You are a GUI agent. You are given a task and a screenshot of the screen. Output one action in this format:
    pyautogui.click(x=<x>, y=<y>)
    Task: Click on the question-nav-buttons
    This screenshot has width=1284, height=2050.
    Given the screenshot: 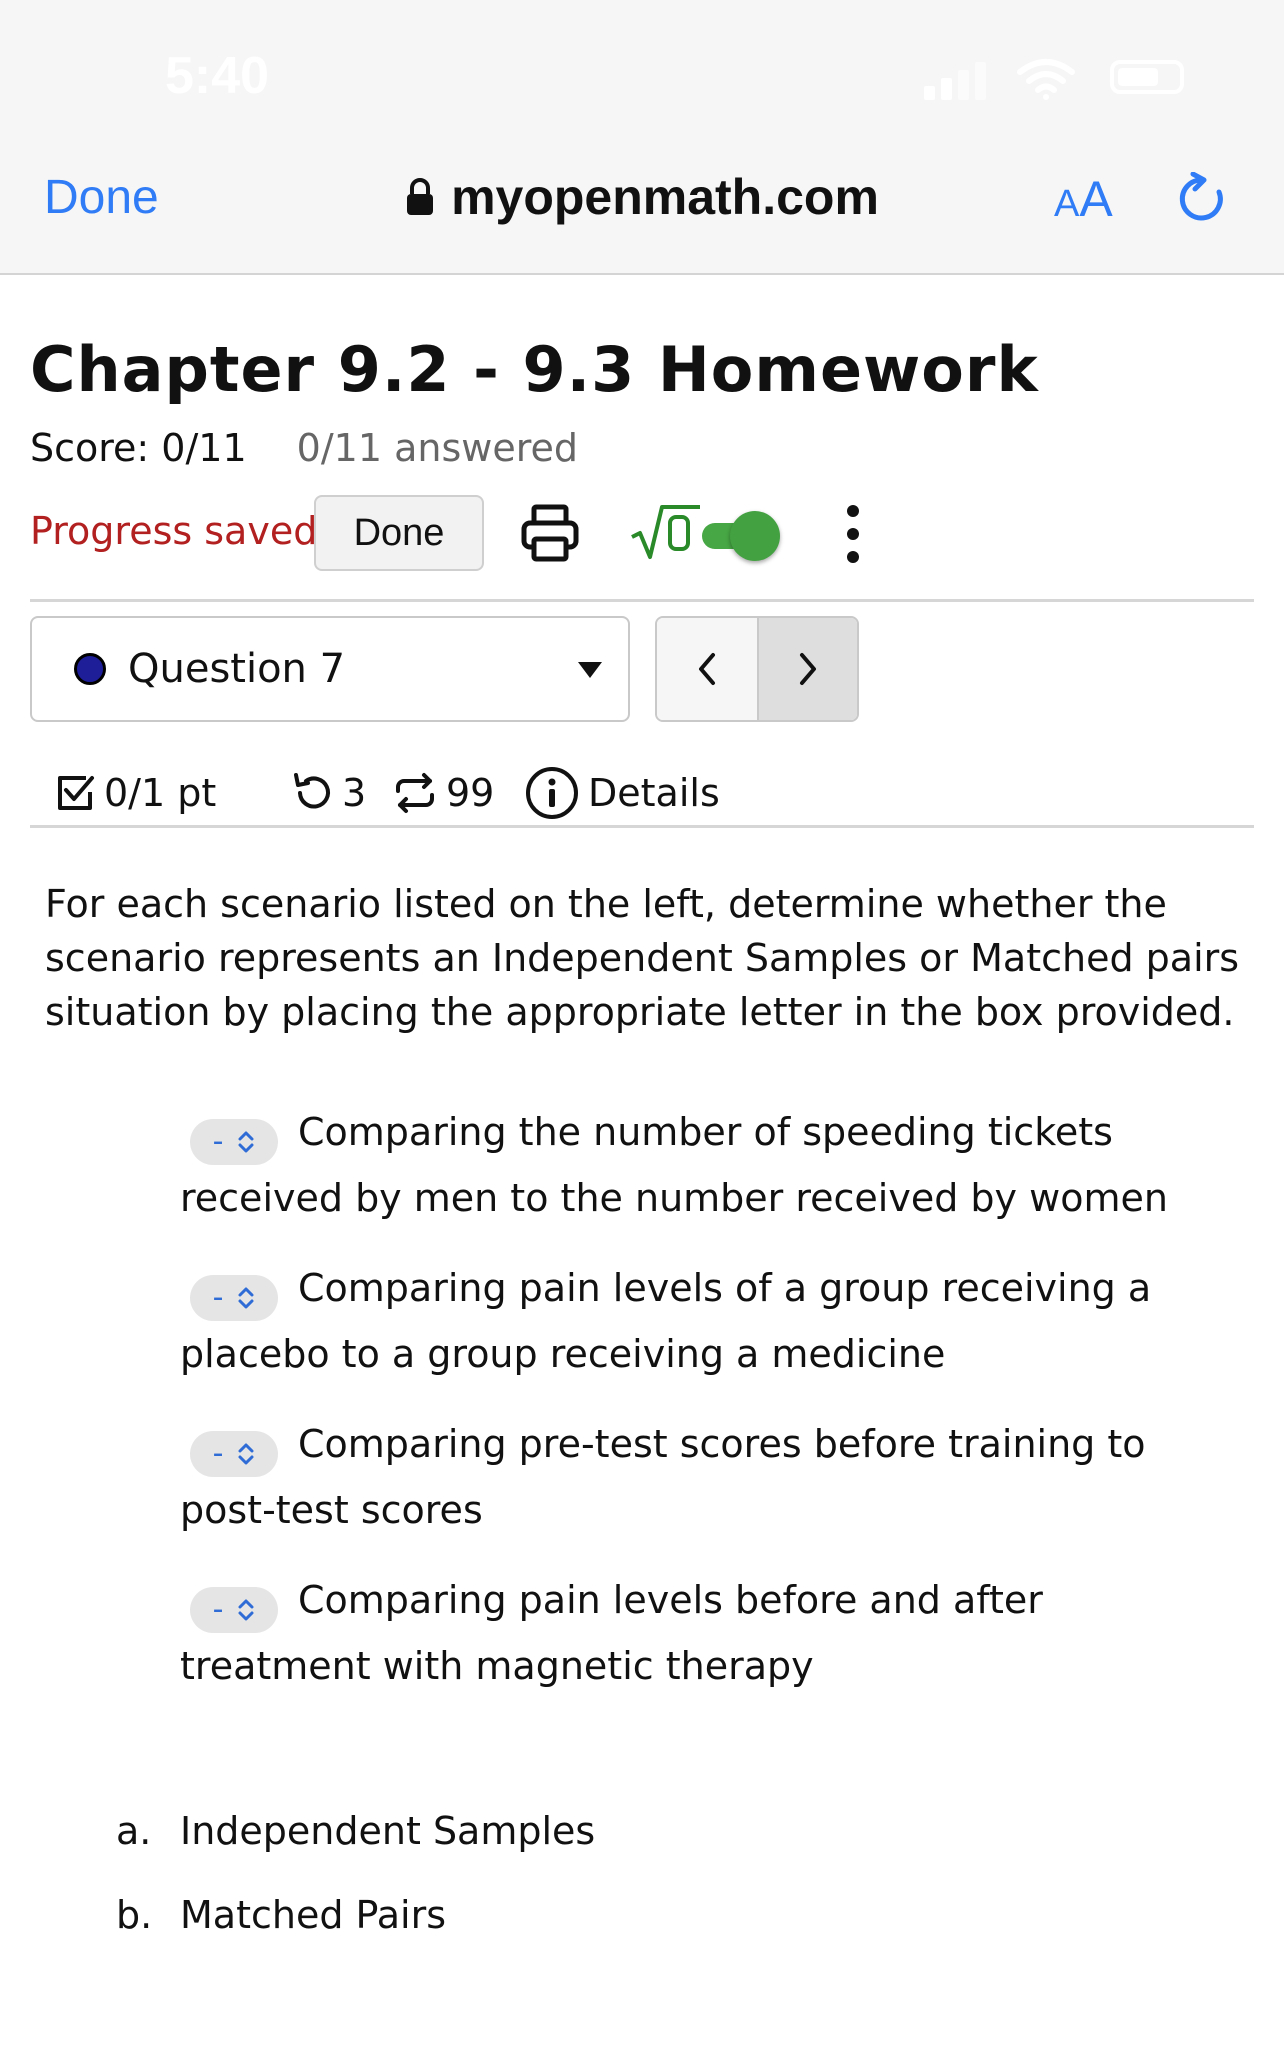 What is the action you would take?
    pyautogui.click(x=757, y=669)
    